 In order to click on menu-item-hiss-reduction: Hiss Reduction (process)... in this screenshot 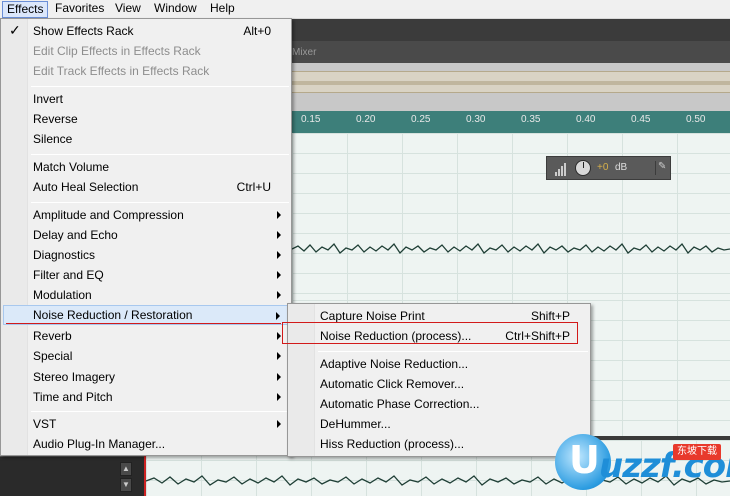, I will do `click(439, 444)`.